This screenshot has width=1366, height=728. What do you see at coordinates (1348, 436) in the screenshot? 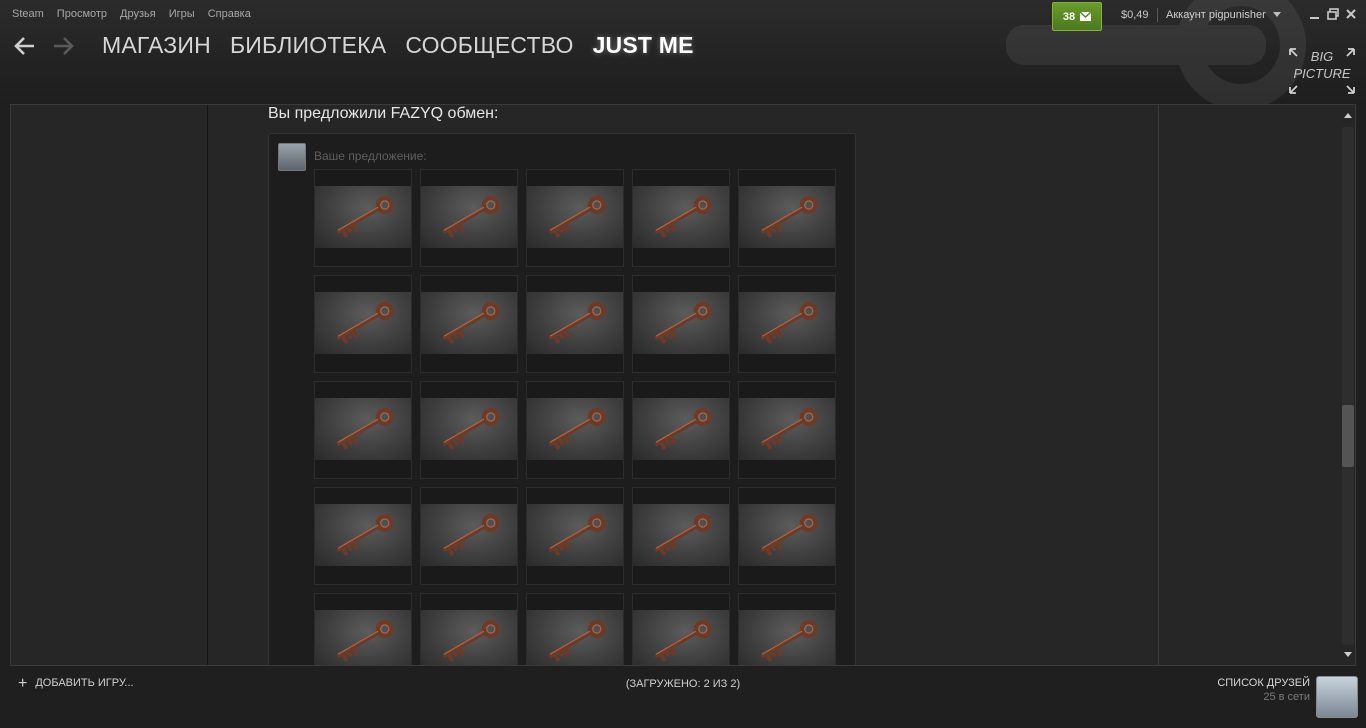
I see `scroll-thumb` at bounding box center [1348, 436].